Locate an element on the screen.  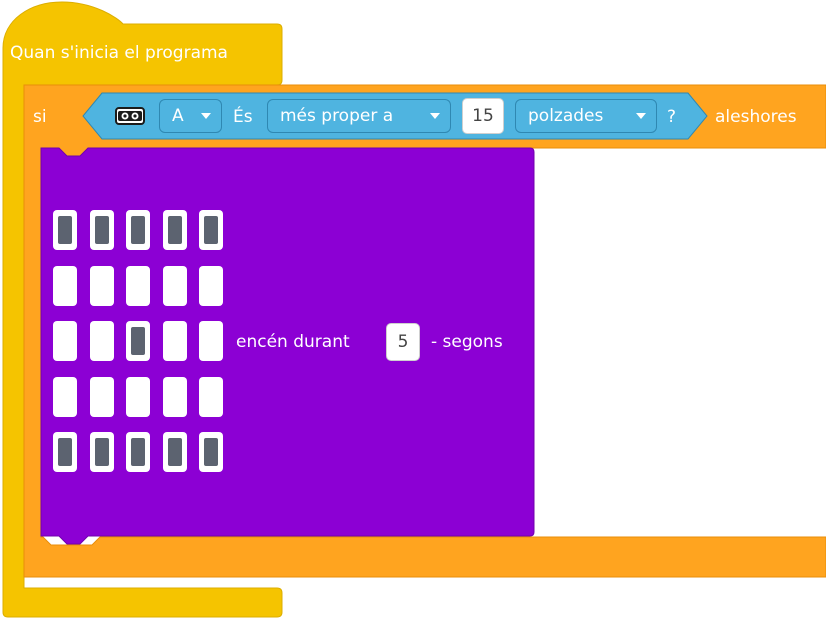
port-value: A is located at coordinates (178, 116).